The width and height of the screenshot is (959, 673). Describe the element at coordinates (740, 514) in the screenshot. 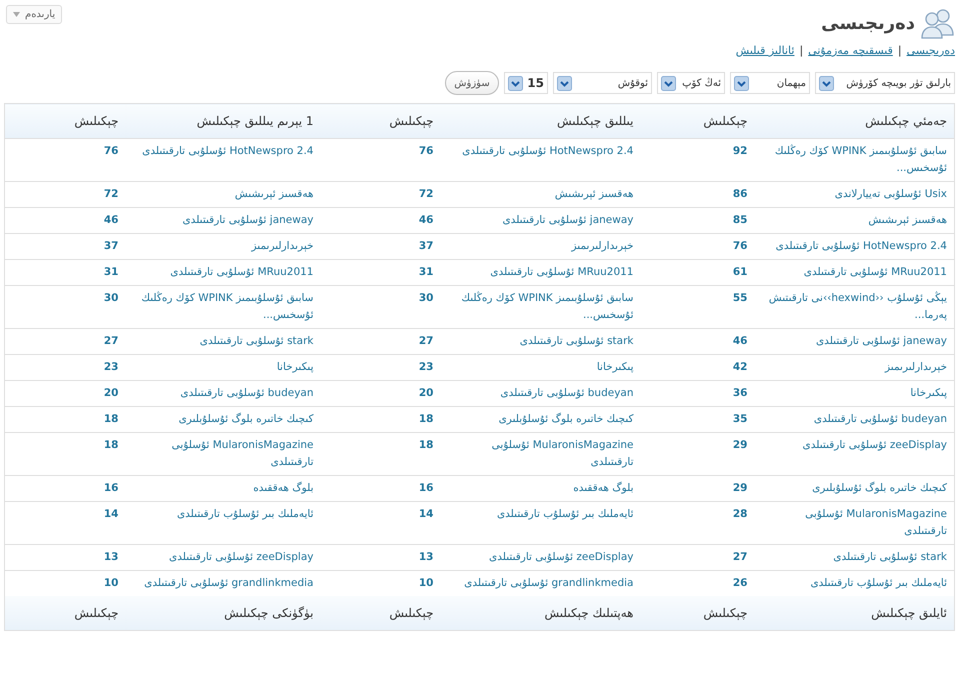

I see `hit-count: 28` at that location.